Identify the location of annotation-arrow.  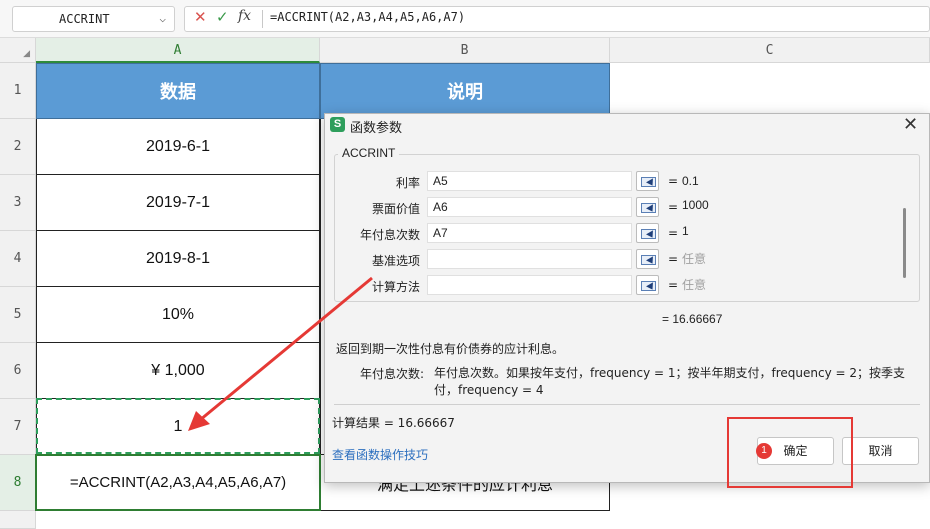
(280, 353).